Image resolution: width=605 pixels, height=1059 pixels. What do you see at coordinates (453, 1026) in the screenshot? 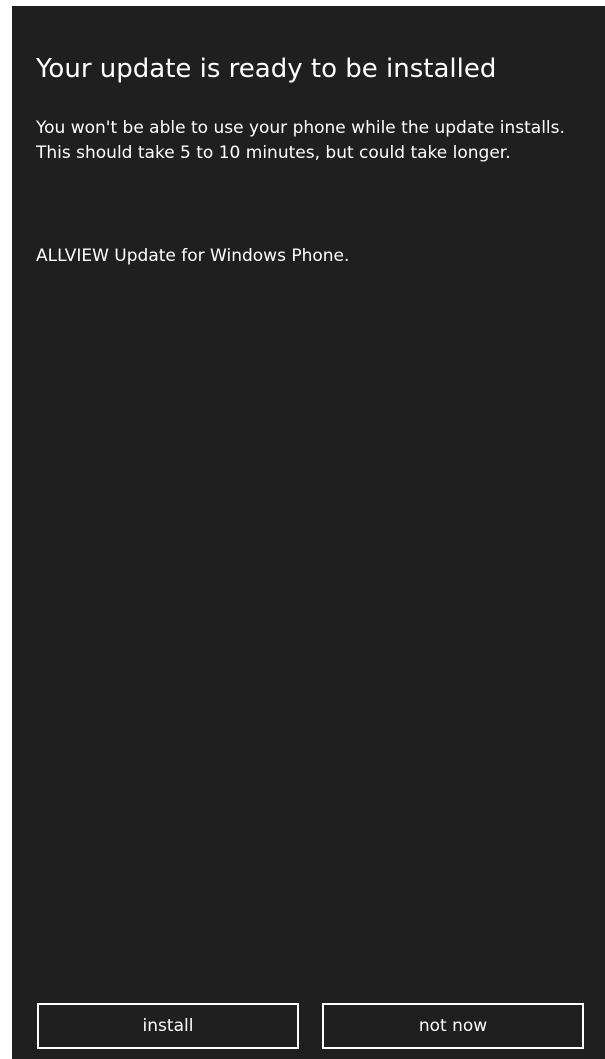
I see `not-now-button: not now` at bounding box center [453, 1026].